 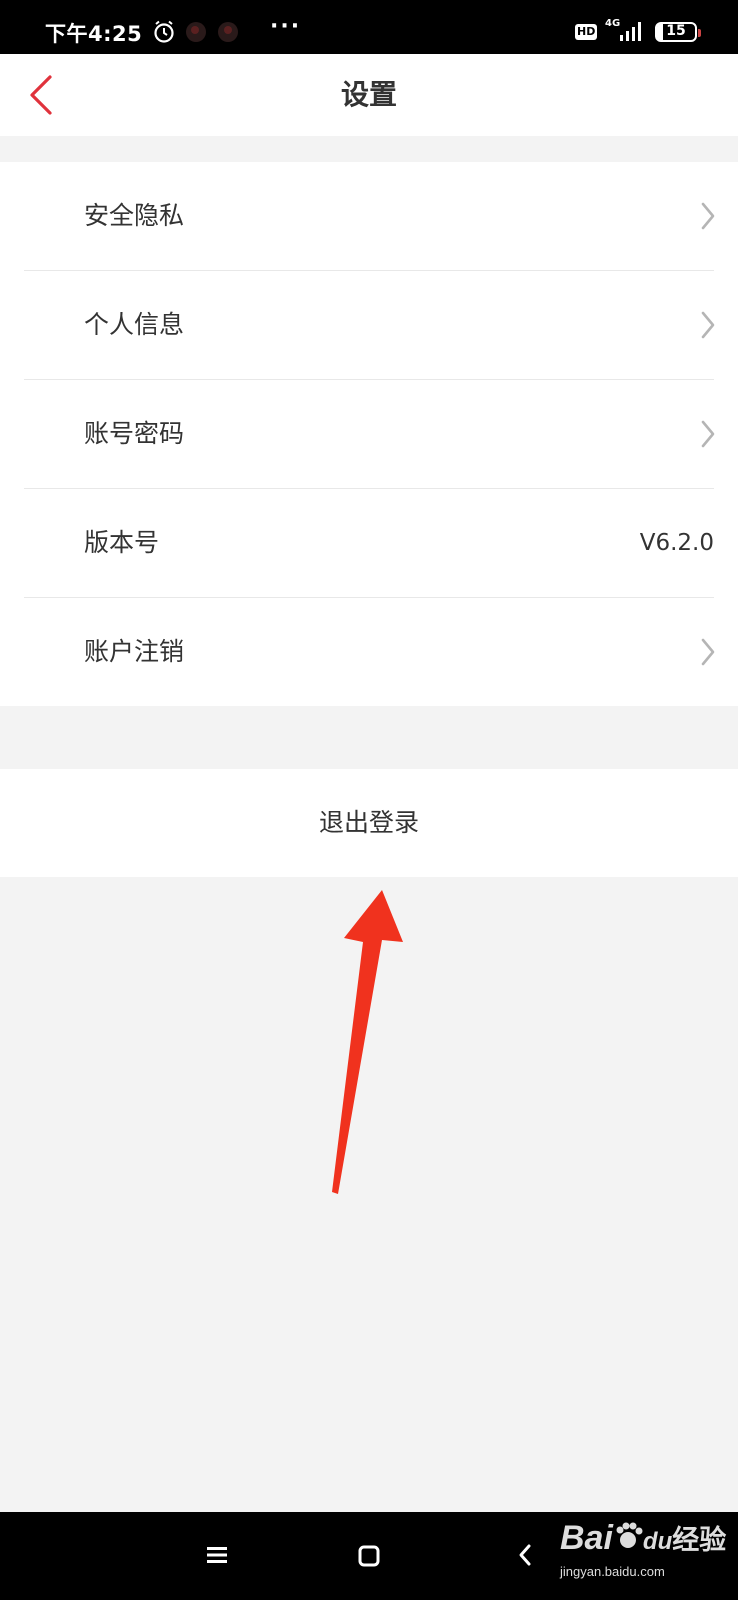 What do you see at coordinates (699, 33) in the screenshot?
I see `battery-tip` at bounding box center [699, 33].